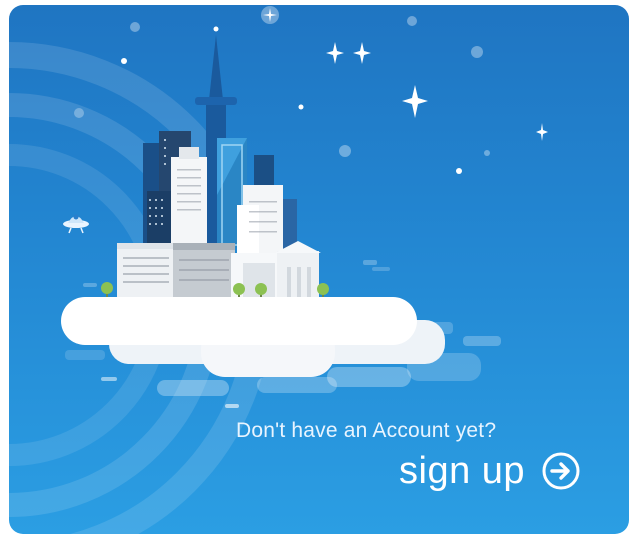 This screenshot has height=534, width=629. I want to click on main-cloud, so click(253, 337).